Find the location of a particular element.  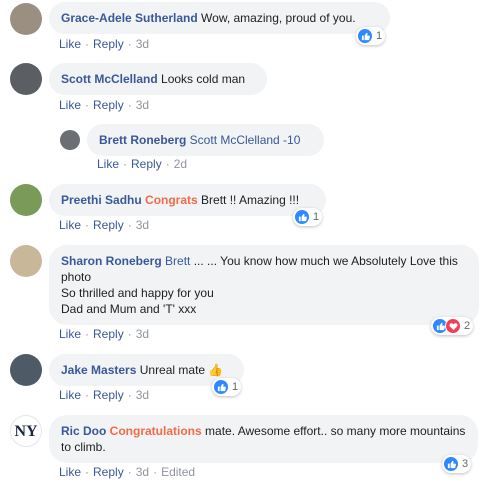

tagged-user: Congrats is located at coordinates (170, 200).